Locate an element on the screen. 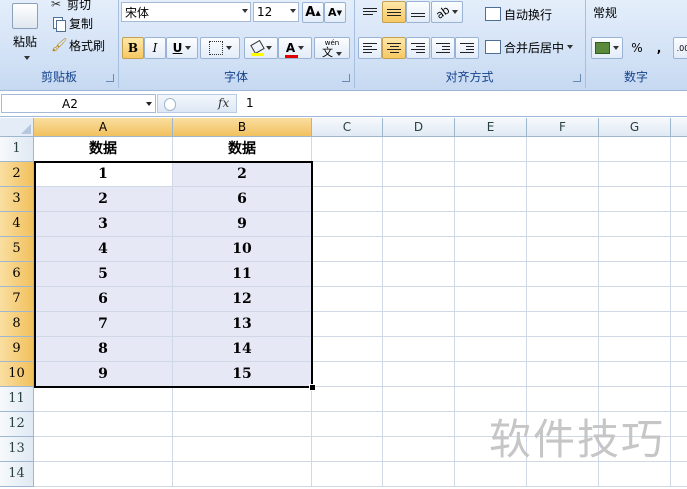  cell-c5 is located at coordinates (347, 249).